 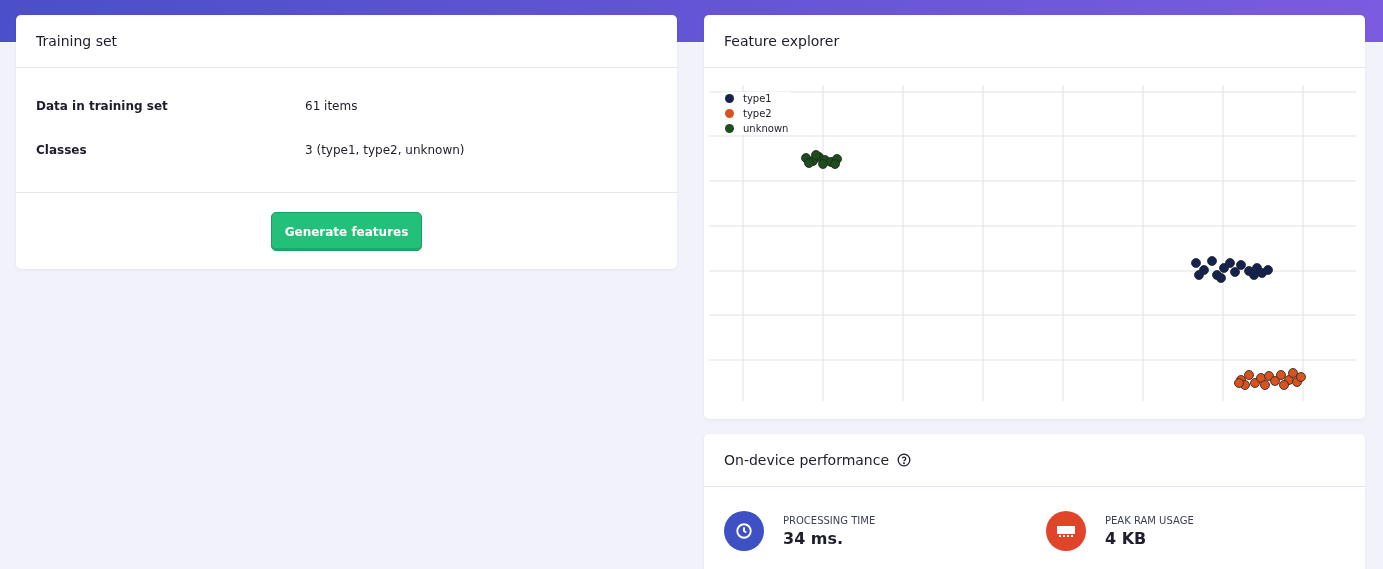 I want to click on generate-features-button: Generate features, so click(x=346, y=231).